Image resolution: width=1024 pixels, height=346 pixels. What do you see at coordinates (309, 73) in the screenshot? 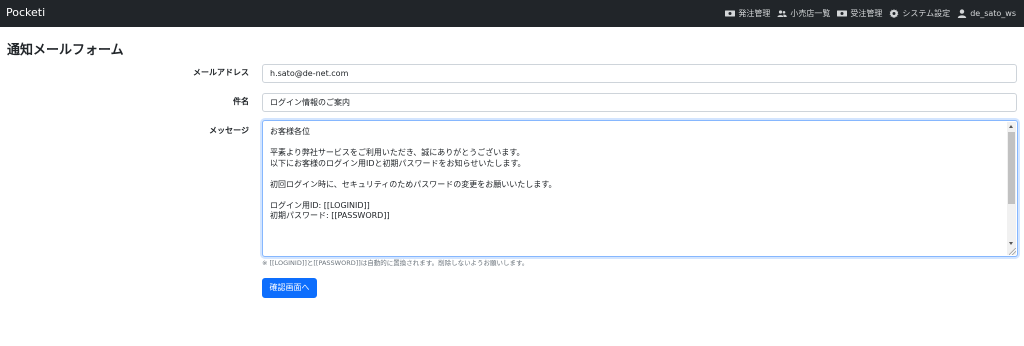
I see `email-field-value: h.sato@de-net.com` at bounding box center [309, 73].